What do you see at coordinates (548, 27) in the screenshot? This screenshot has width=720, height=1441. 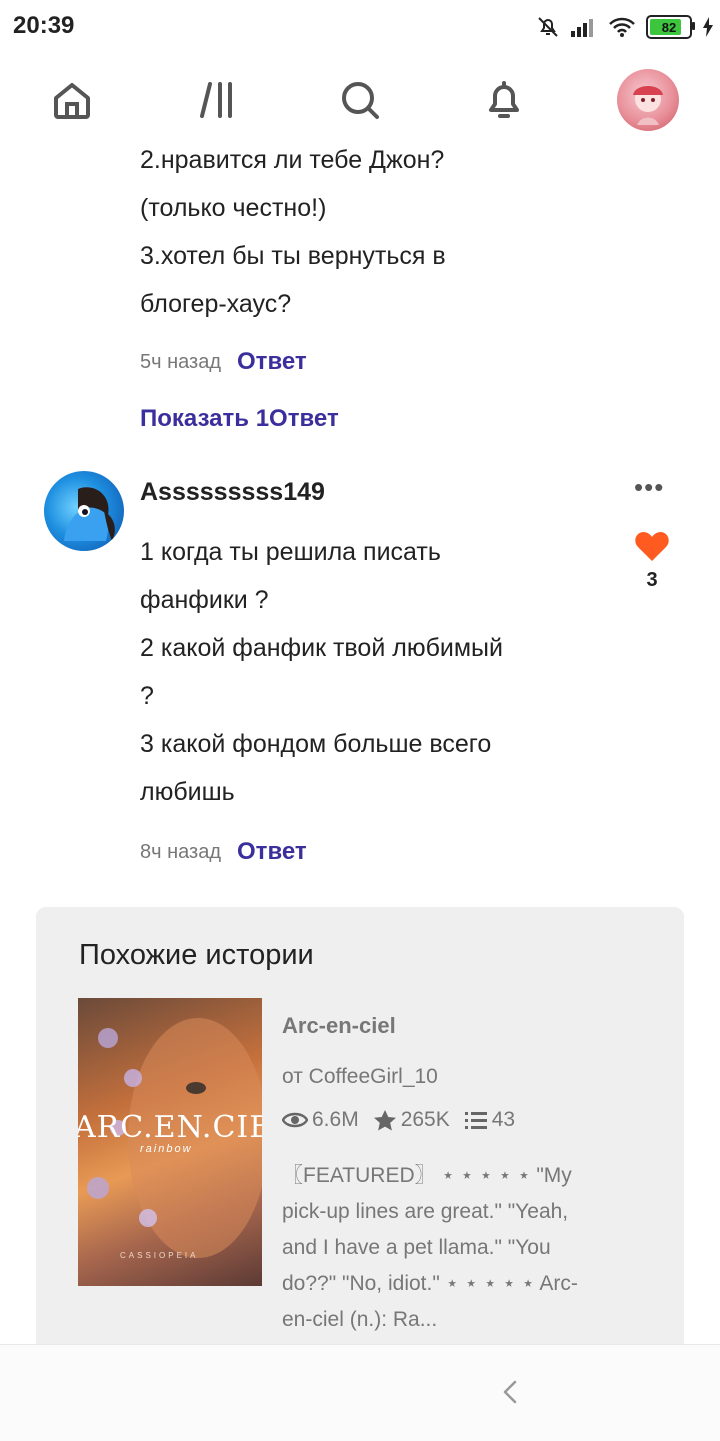 I see `muted-bell-icon` at bounding box center [548, 27].